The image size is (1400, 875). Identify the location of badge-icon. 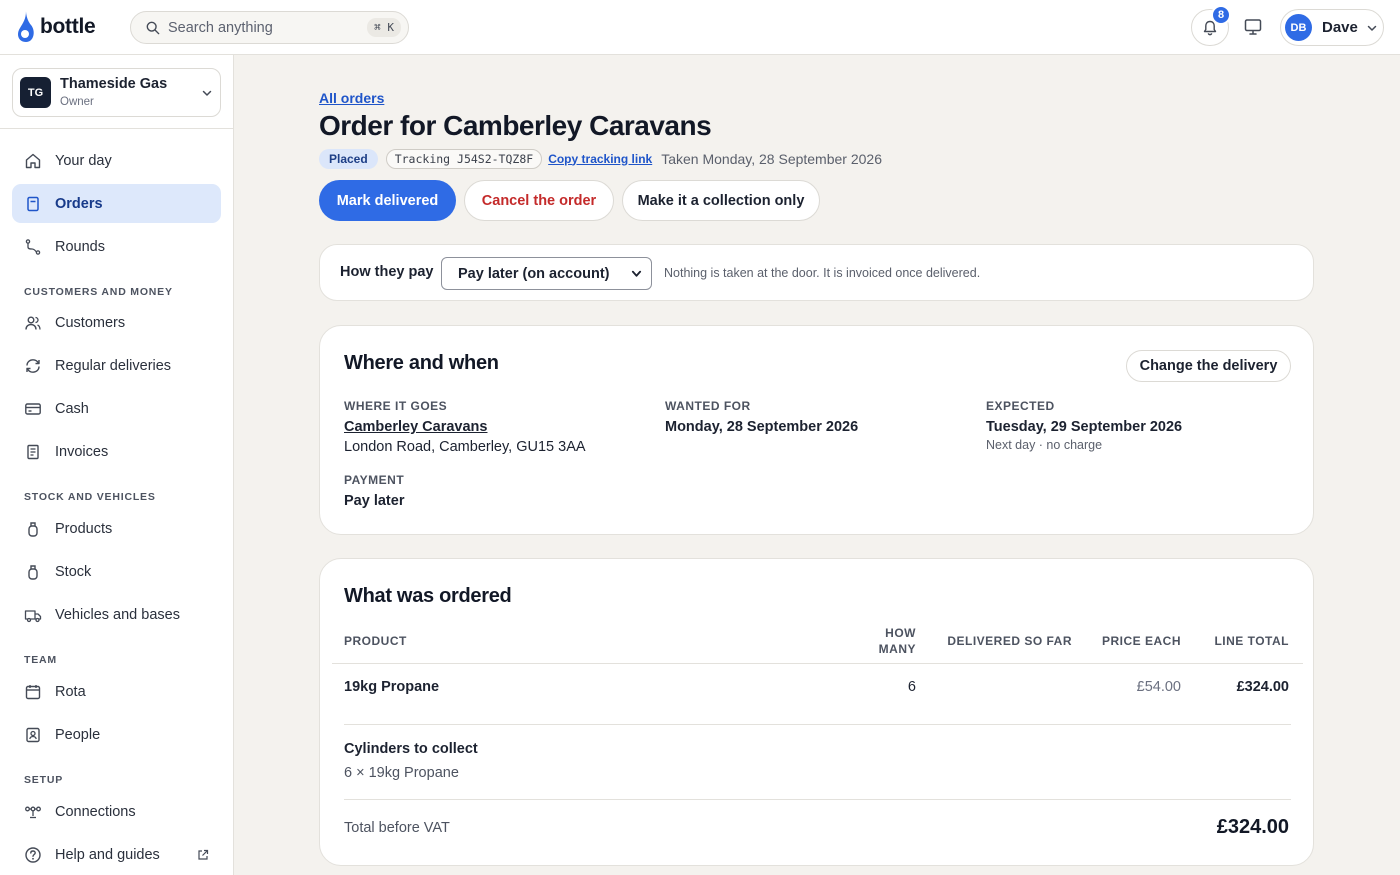
(33, 734).